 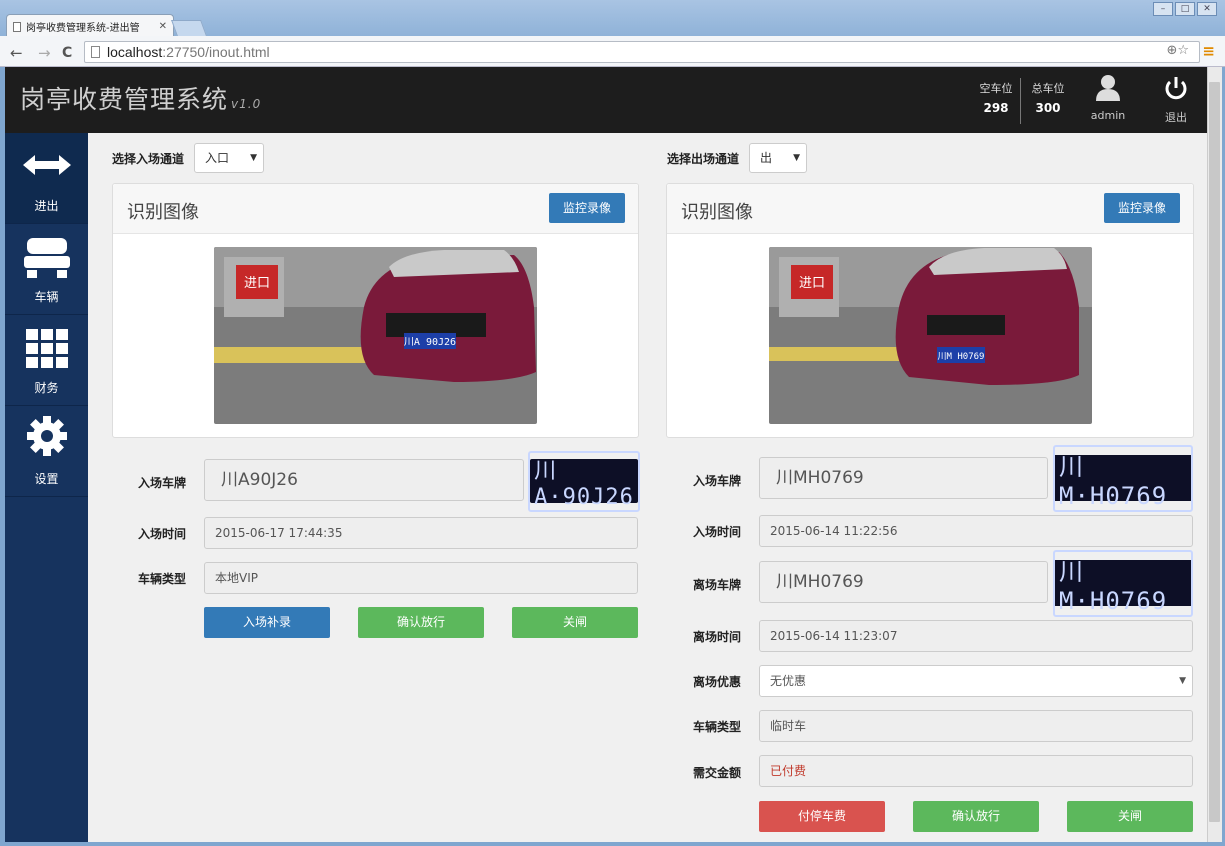 I want to click on zoom-star-icons: ⊕☆, so click(x=1177, y=50).